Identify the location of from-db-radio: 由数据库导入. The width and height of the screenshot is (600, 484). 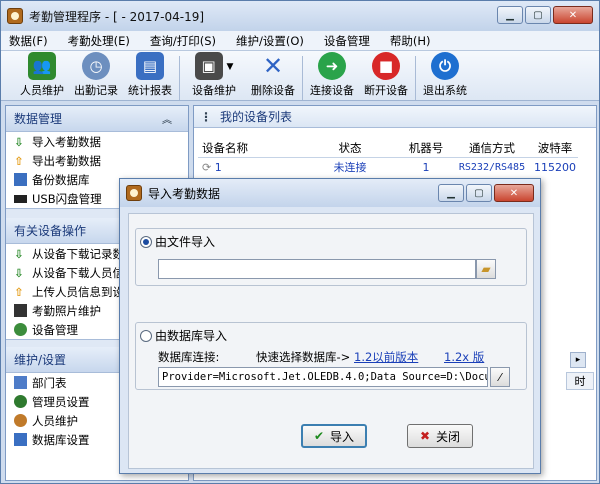
(183, 335).